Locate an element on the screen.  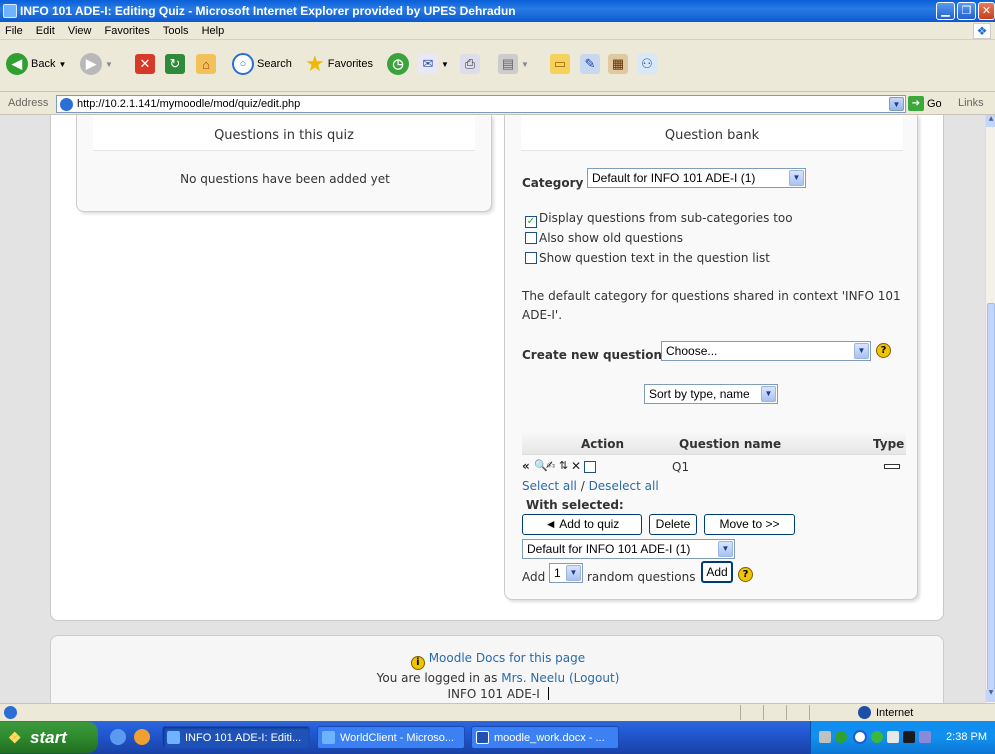
tray-pen-icon is located at coordinates (825, 737).